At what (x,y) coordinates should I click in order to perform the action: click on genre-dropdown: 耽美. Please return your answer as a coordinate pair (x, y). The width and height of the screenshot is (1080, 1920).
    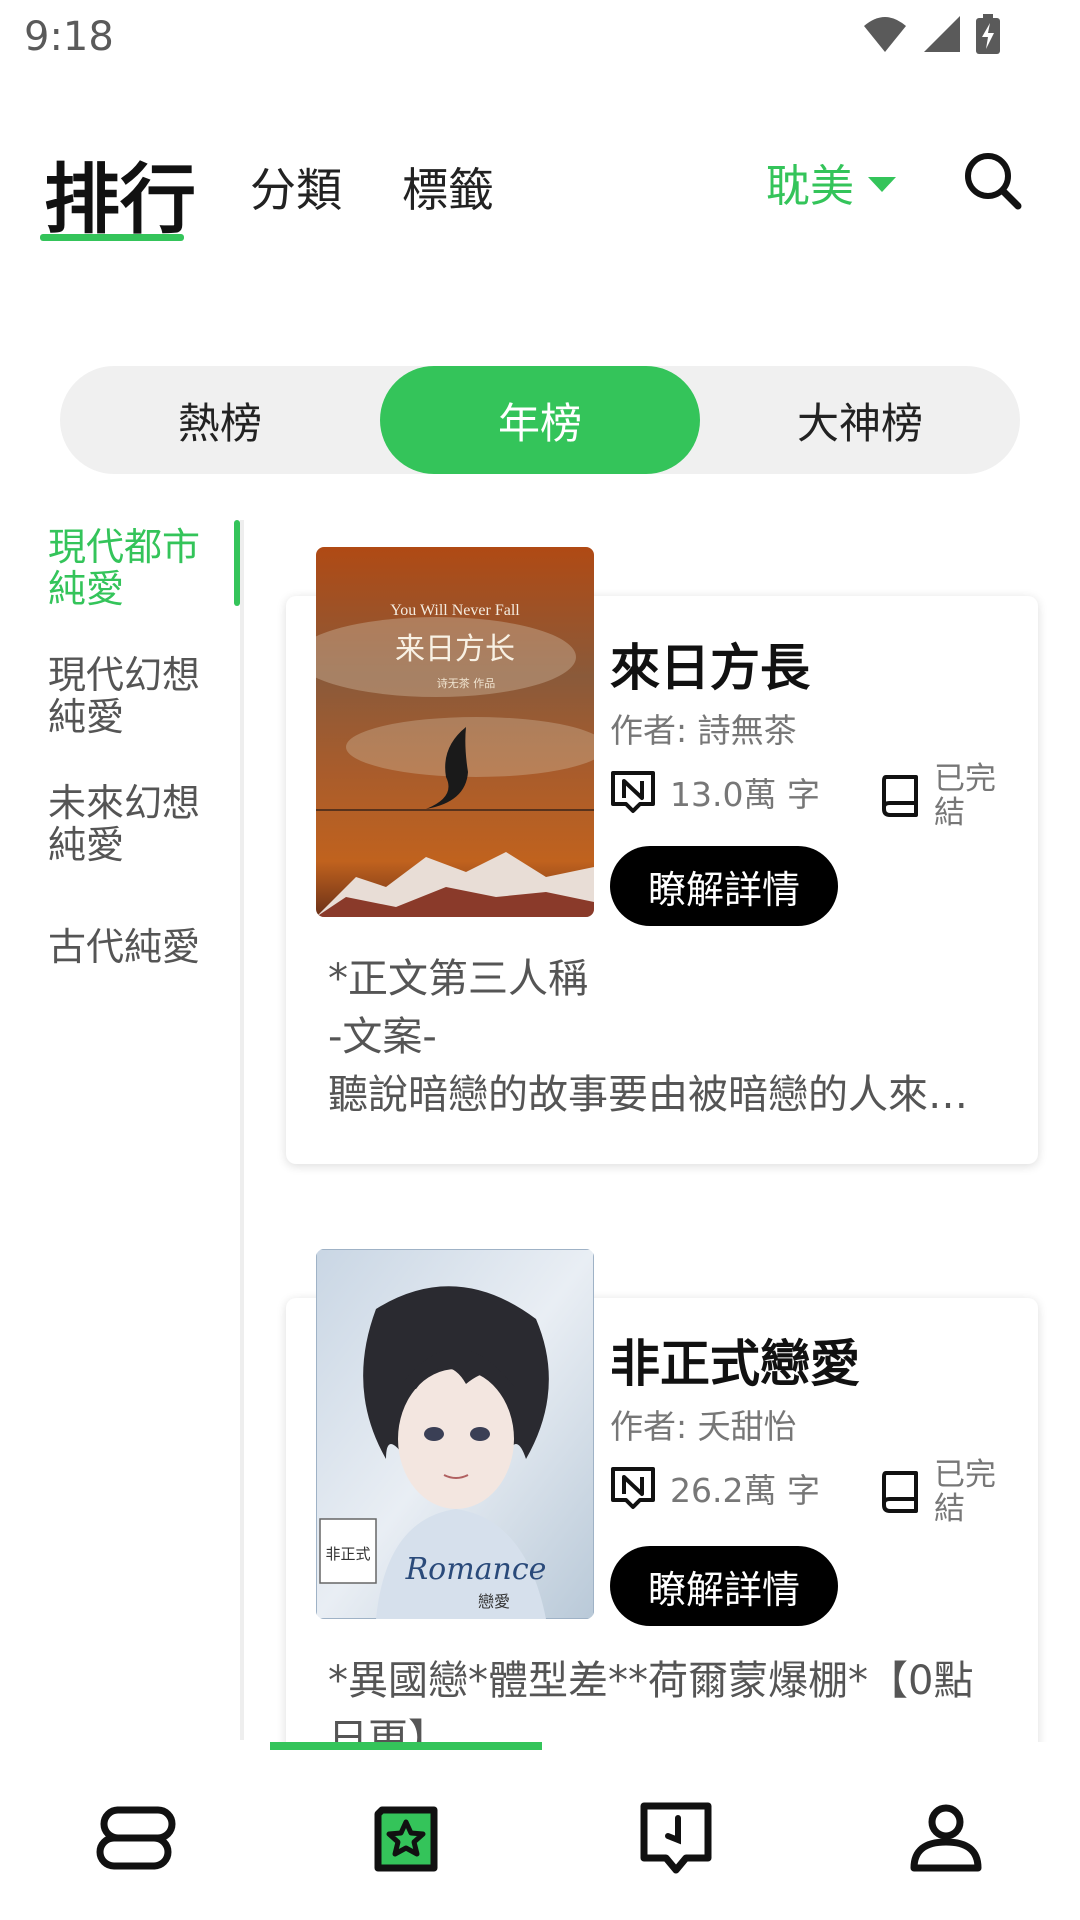
    Looking at the image, I should click on (831, 182).